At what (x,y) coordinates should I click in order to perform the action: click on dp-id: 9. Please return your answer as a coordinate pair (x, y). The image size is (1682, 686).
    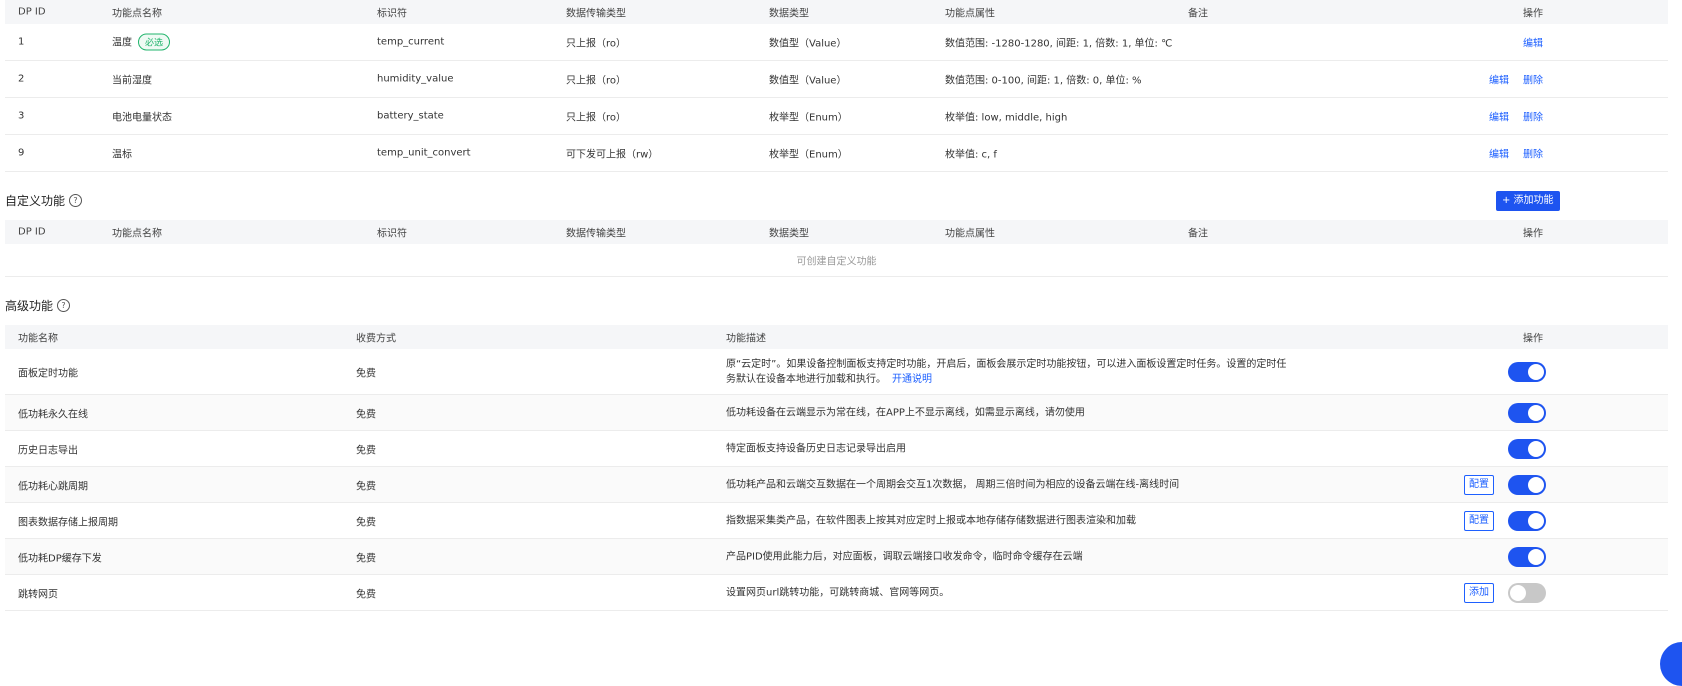
    Looking at the image, I should click on (21, 153).